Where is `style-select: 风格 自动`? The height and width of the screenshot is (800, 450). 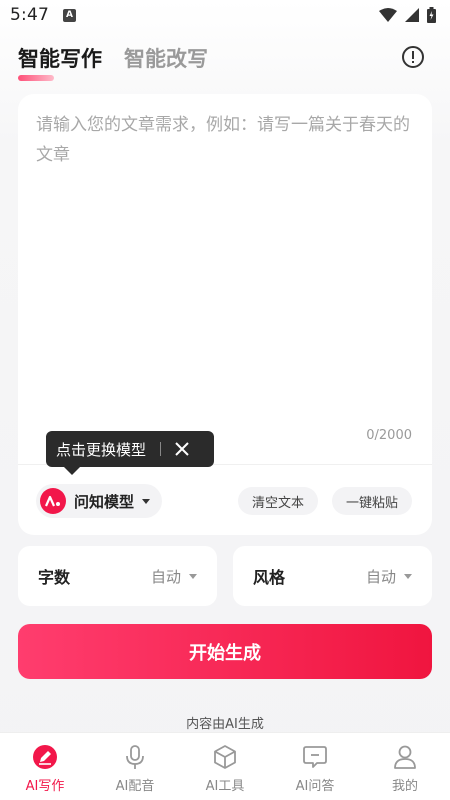
style-select: 风格 自动 is located at coordinates (332, 576).